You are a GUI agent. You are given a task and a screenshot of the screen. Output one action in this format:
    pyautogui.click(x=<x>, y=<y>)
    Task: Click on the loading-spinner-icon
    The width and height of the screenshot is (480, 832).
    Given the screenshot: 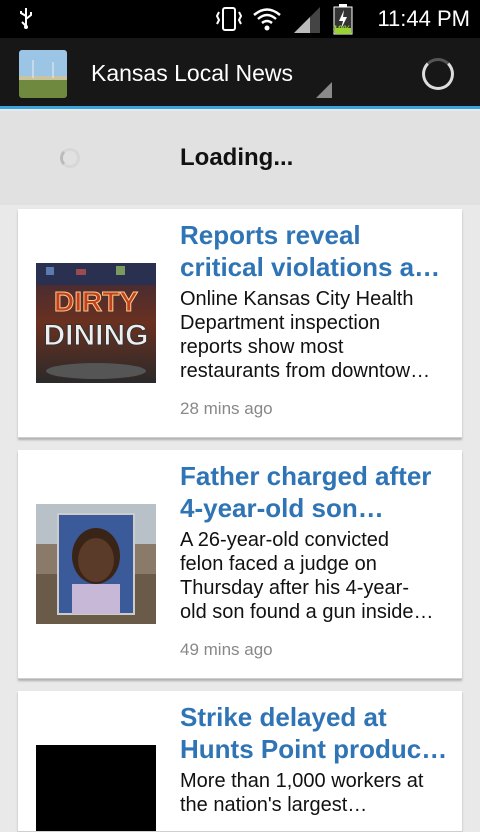 What is the action you would take?
    pyautogui.click(x=70, y=158)
    